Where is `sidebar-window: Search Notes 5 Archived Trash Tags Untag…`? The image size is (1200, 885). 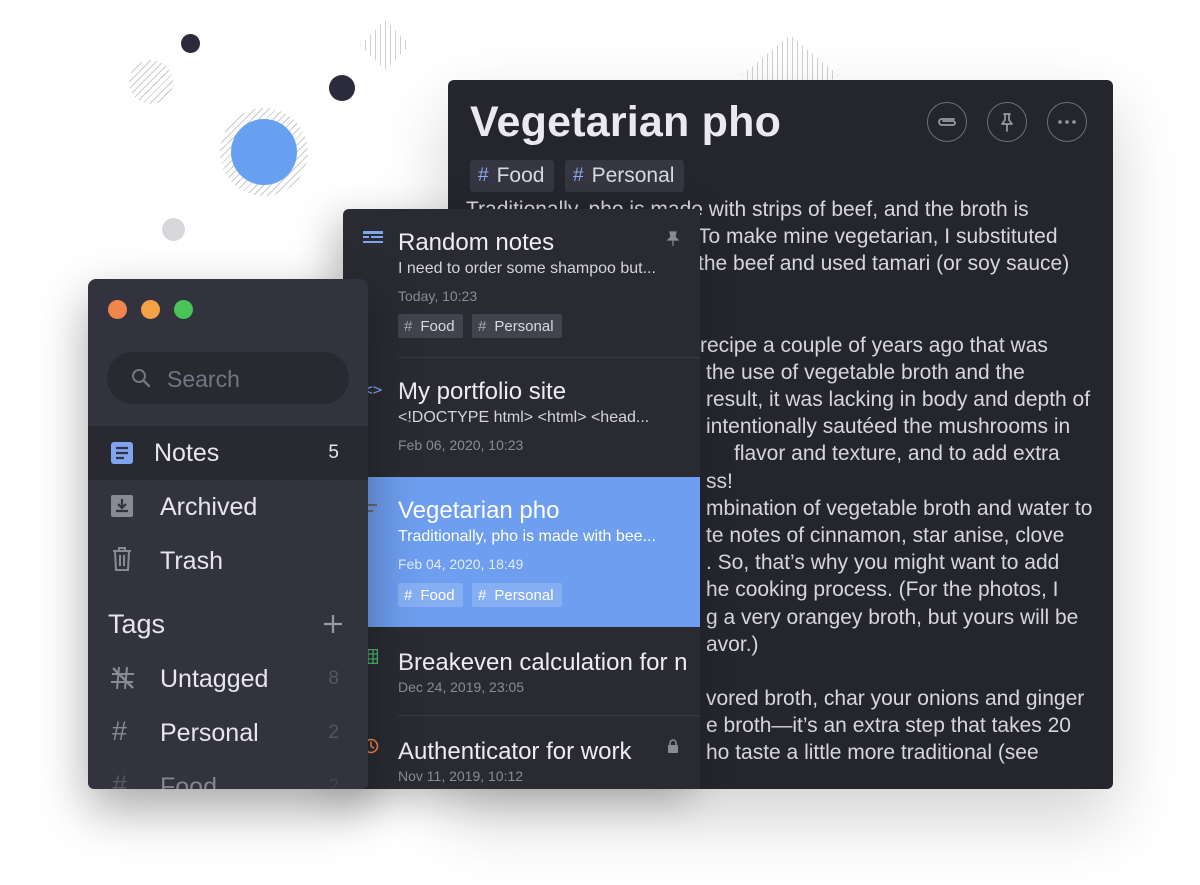 sidebar-window: Search Notes 5 Archived Trash Tags Untag… is located at coordinates (228, 534).